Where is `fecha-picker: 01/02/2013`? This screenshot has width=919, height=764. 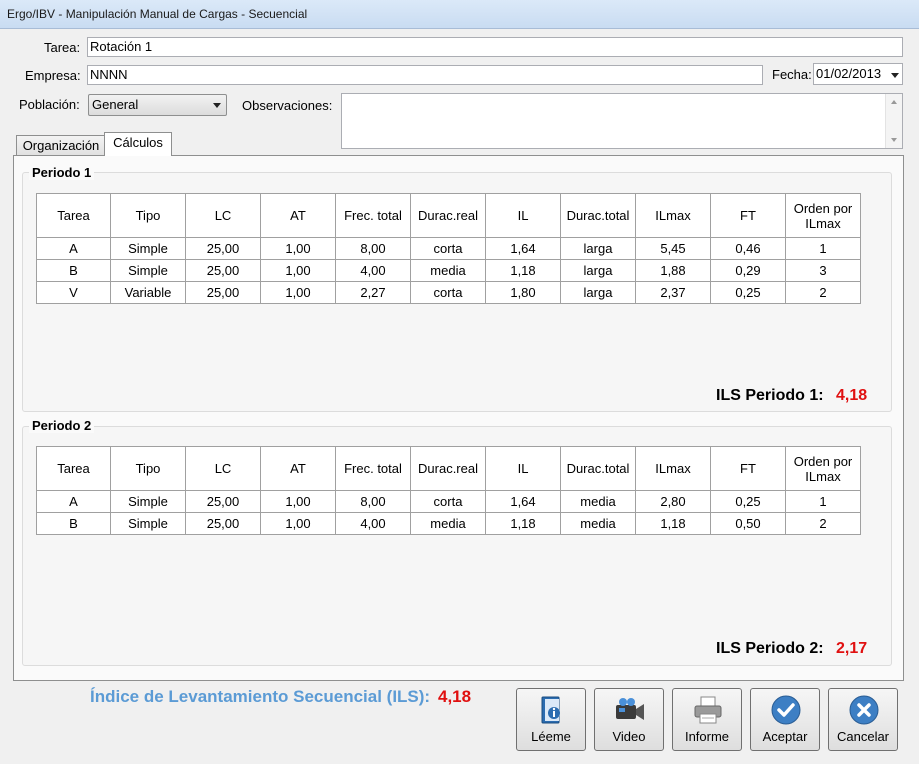 fecha-picker: 01/02/2013 is located at coordinates (858, 74).